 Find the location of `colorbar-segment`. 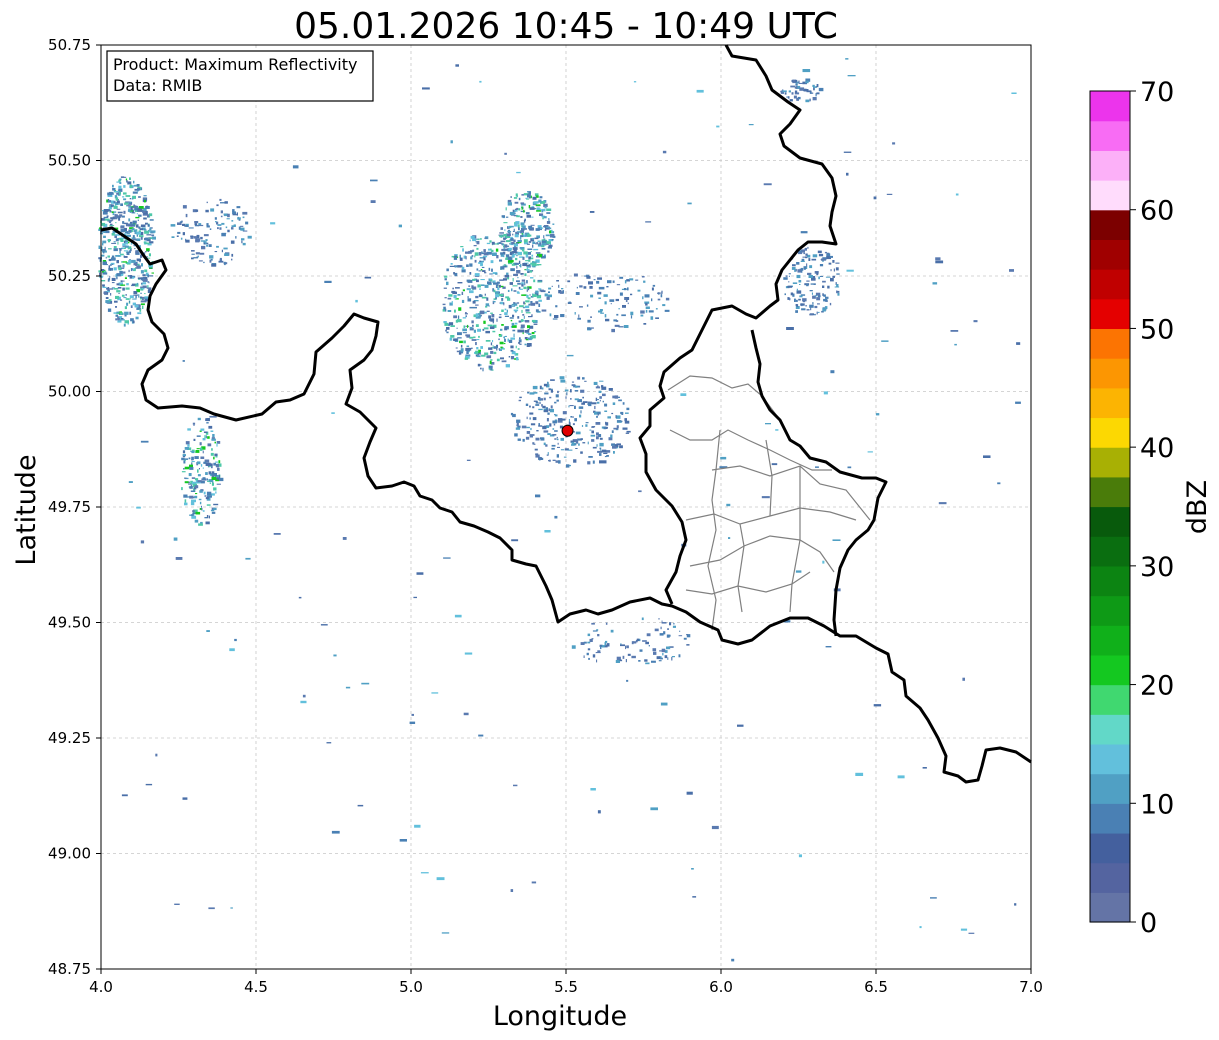

colorbar-segment is located at coordinates (1110, 462).